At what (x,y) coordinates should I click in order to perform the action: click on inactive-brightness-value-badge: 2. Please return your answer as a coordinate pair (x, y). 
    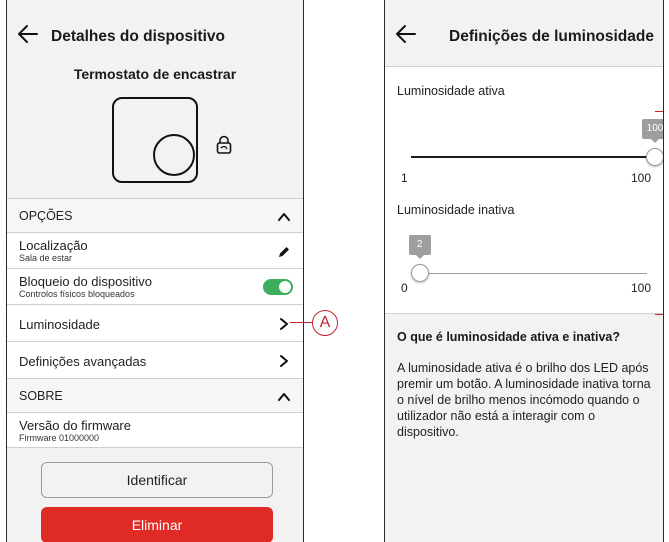
    Looking at the image, I should click on (419, 247).